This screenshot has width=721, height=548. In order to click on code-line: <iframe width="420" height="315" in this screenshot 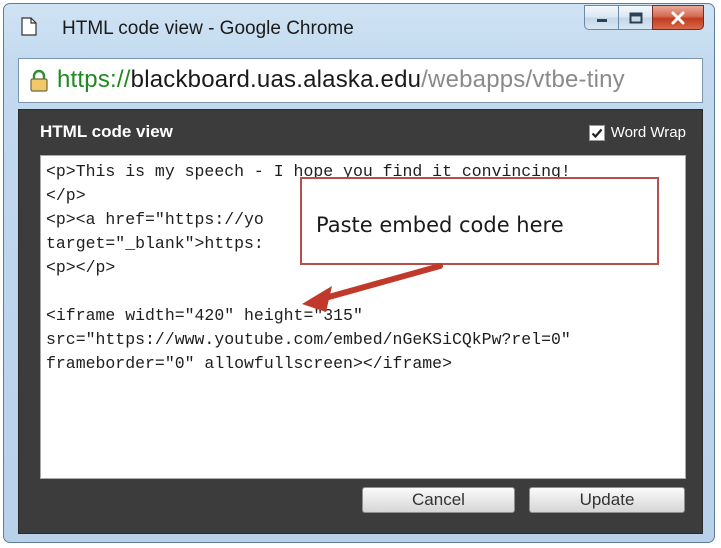, I will do `click(204, 315)`.